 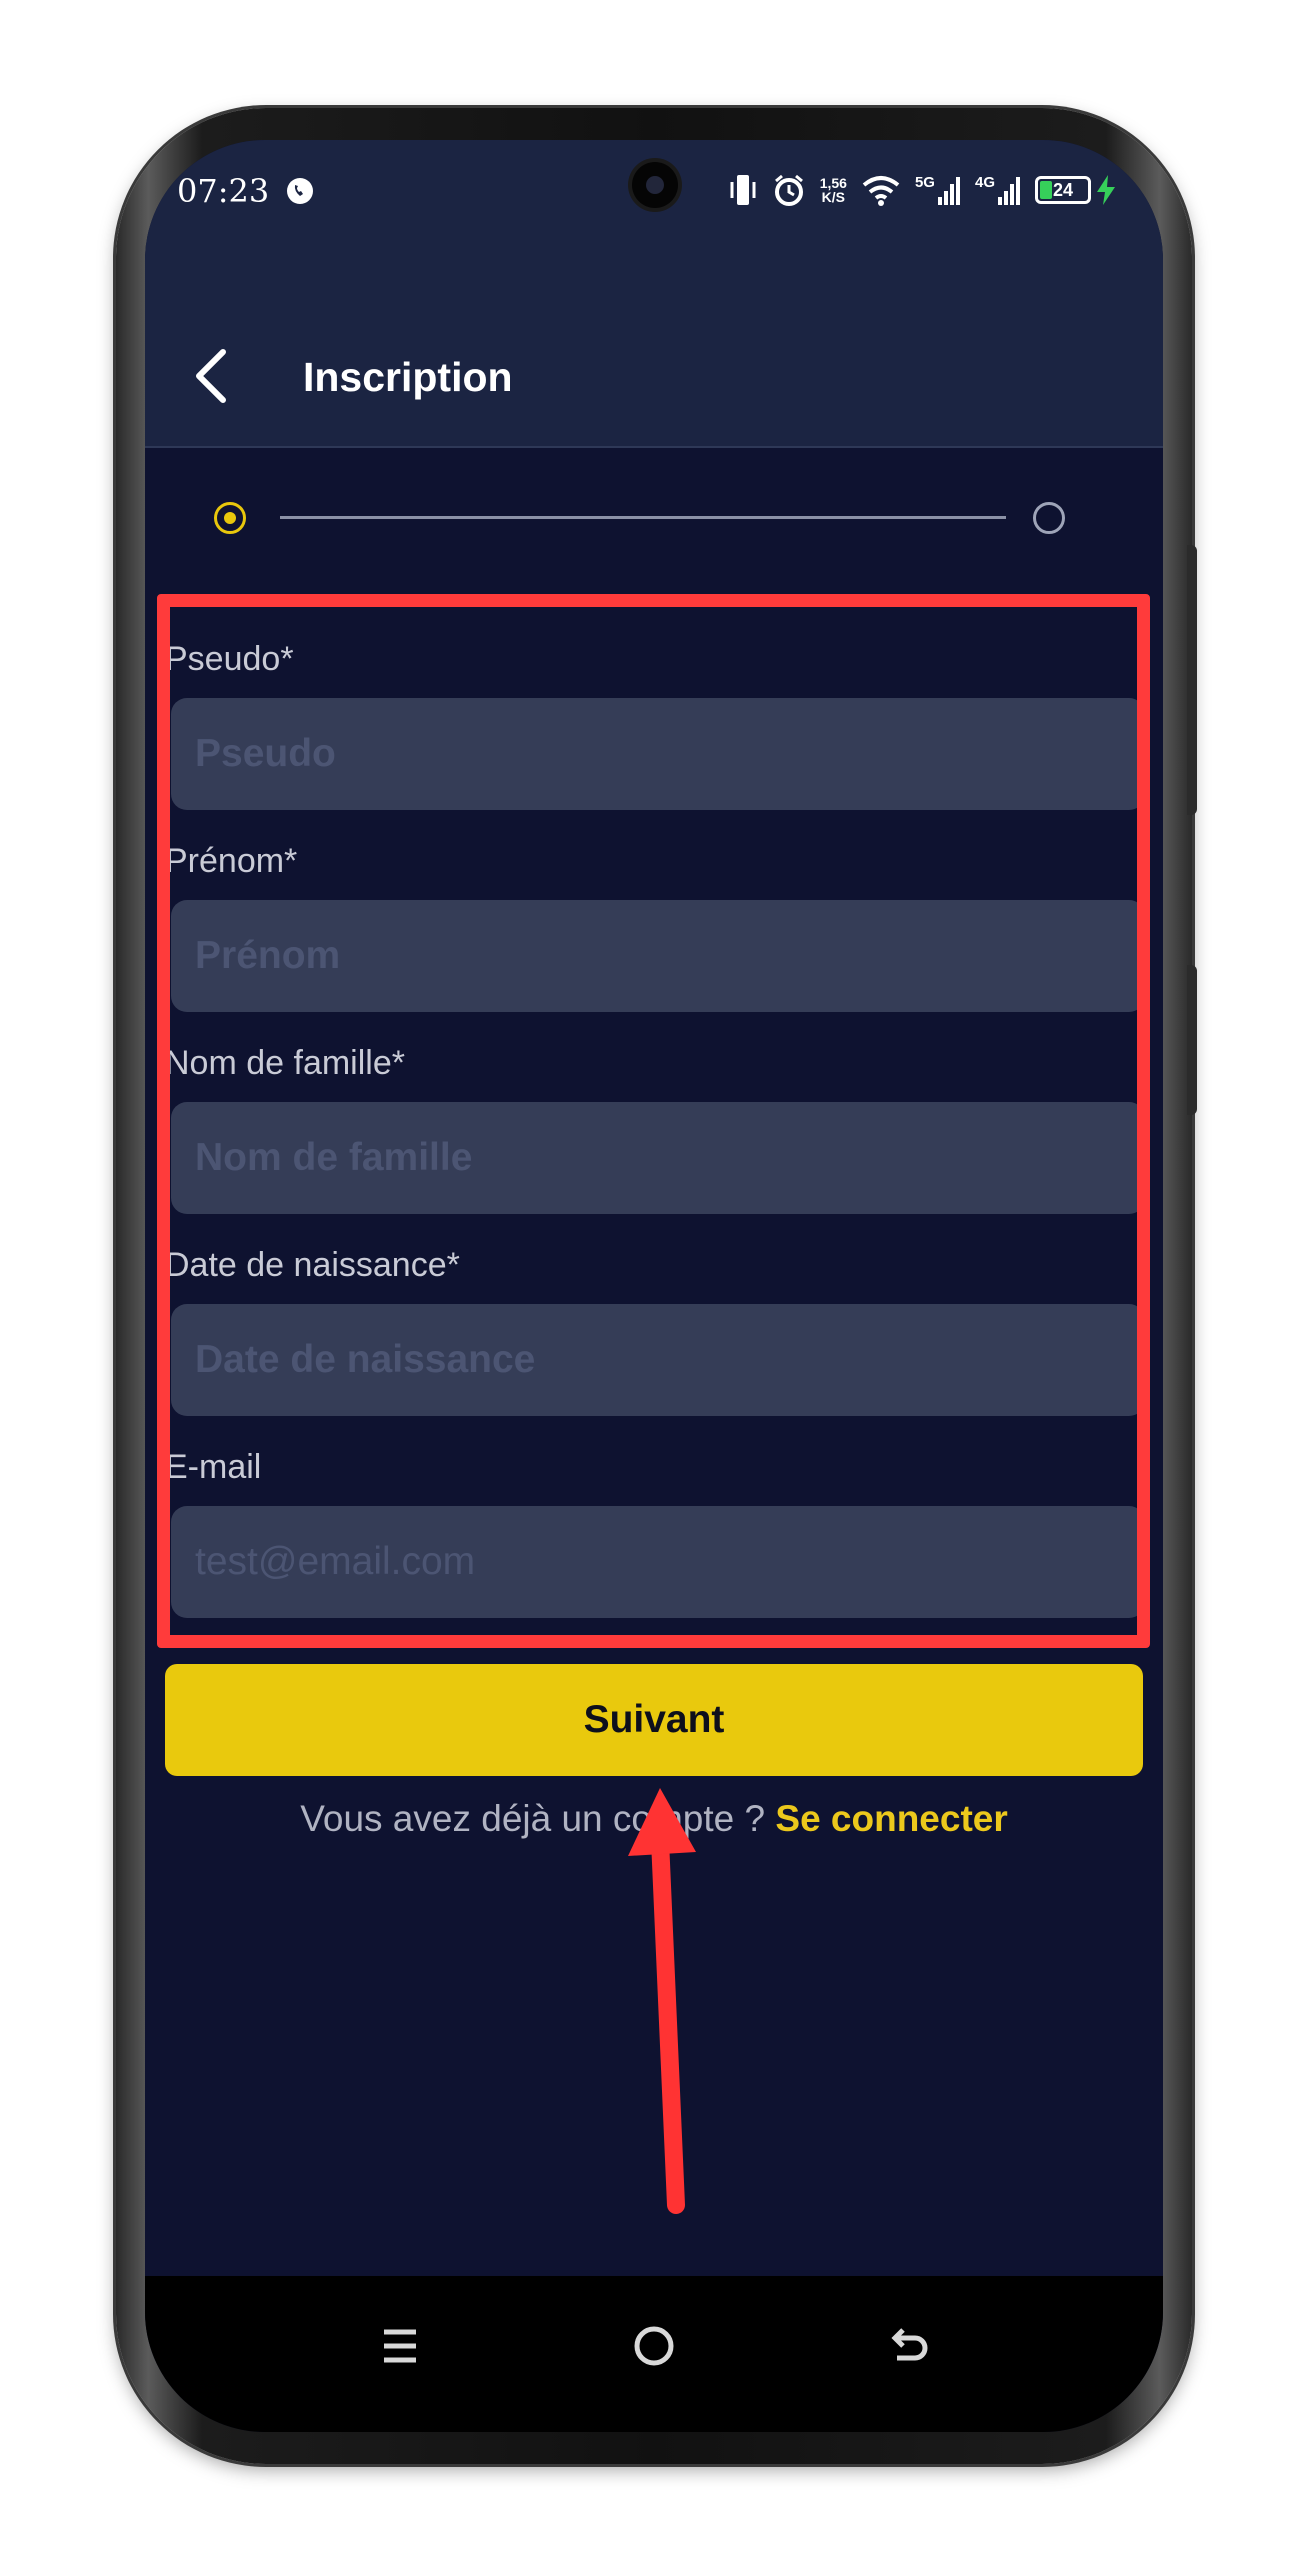 What do you see at coordinates (743, 190) in the screenshot?
I see `vibrate-icon` at bounding box center [743, 190].